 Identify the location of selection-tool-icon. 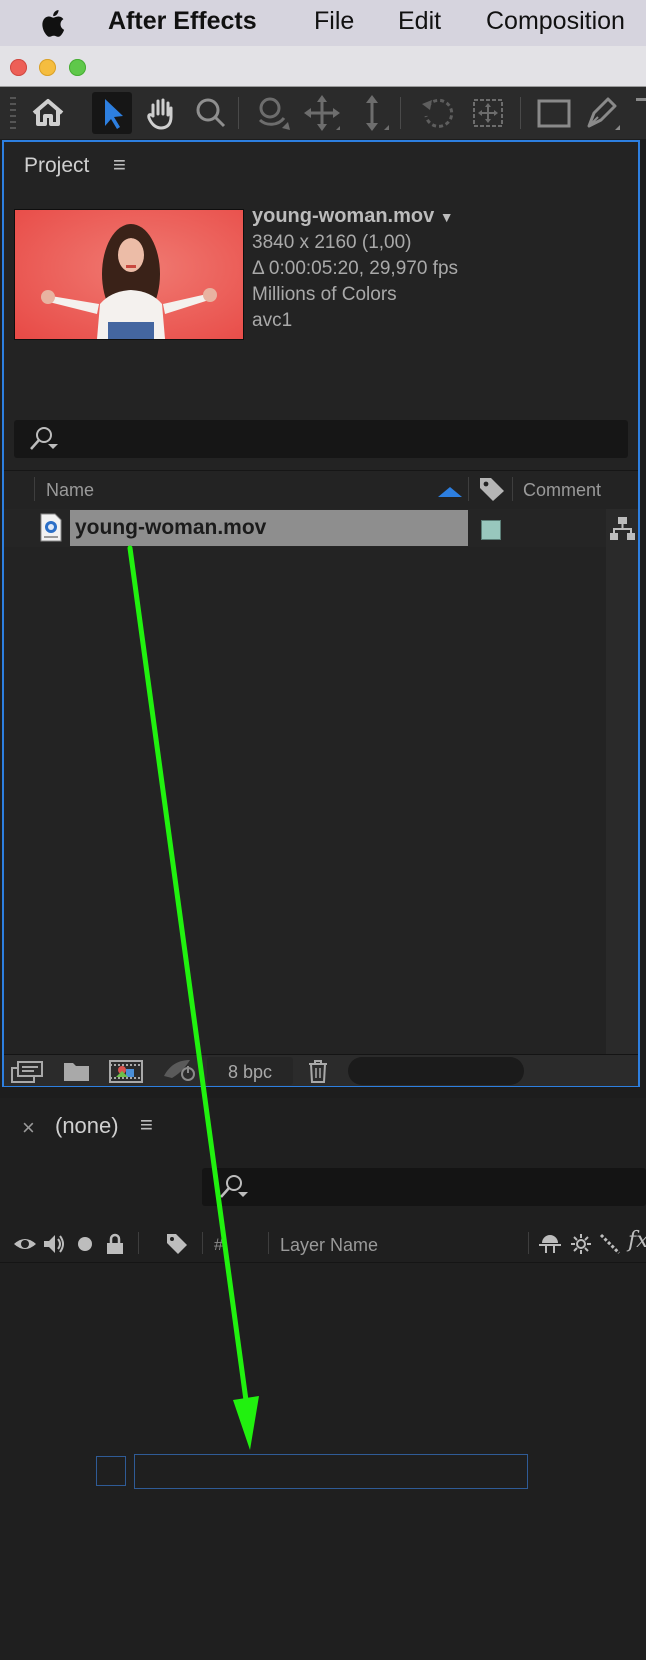
(112, 113).